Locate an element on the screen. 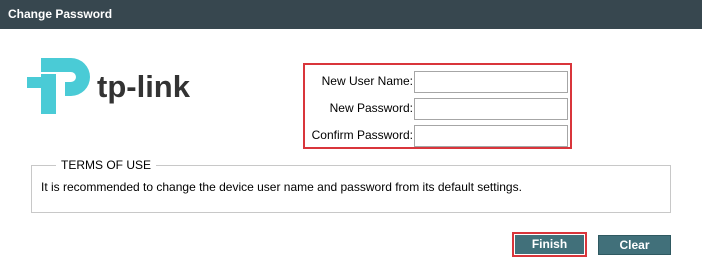 The width and height of the screenshot is (702, 271). finish-button: Finish is located at coordinates (549, 244).